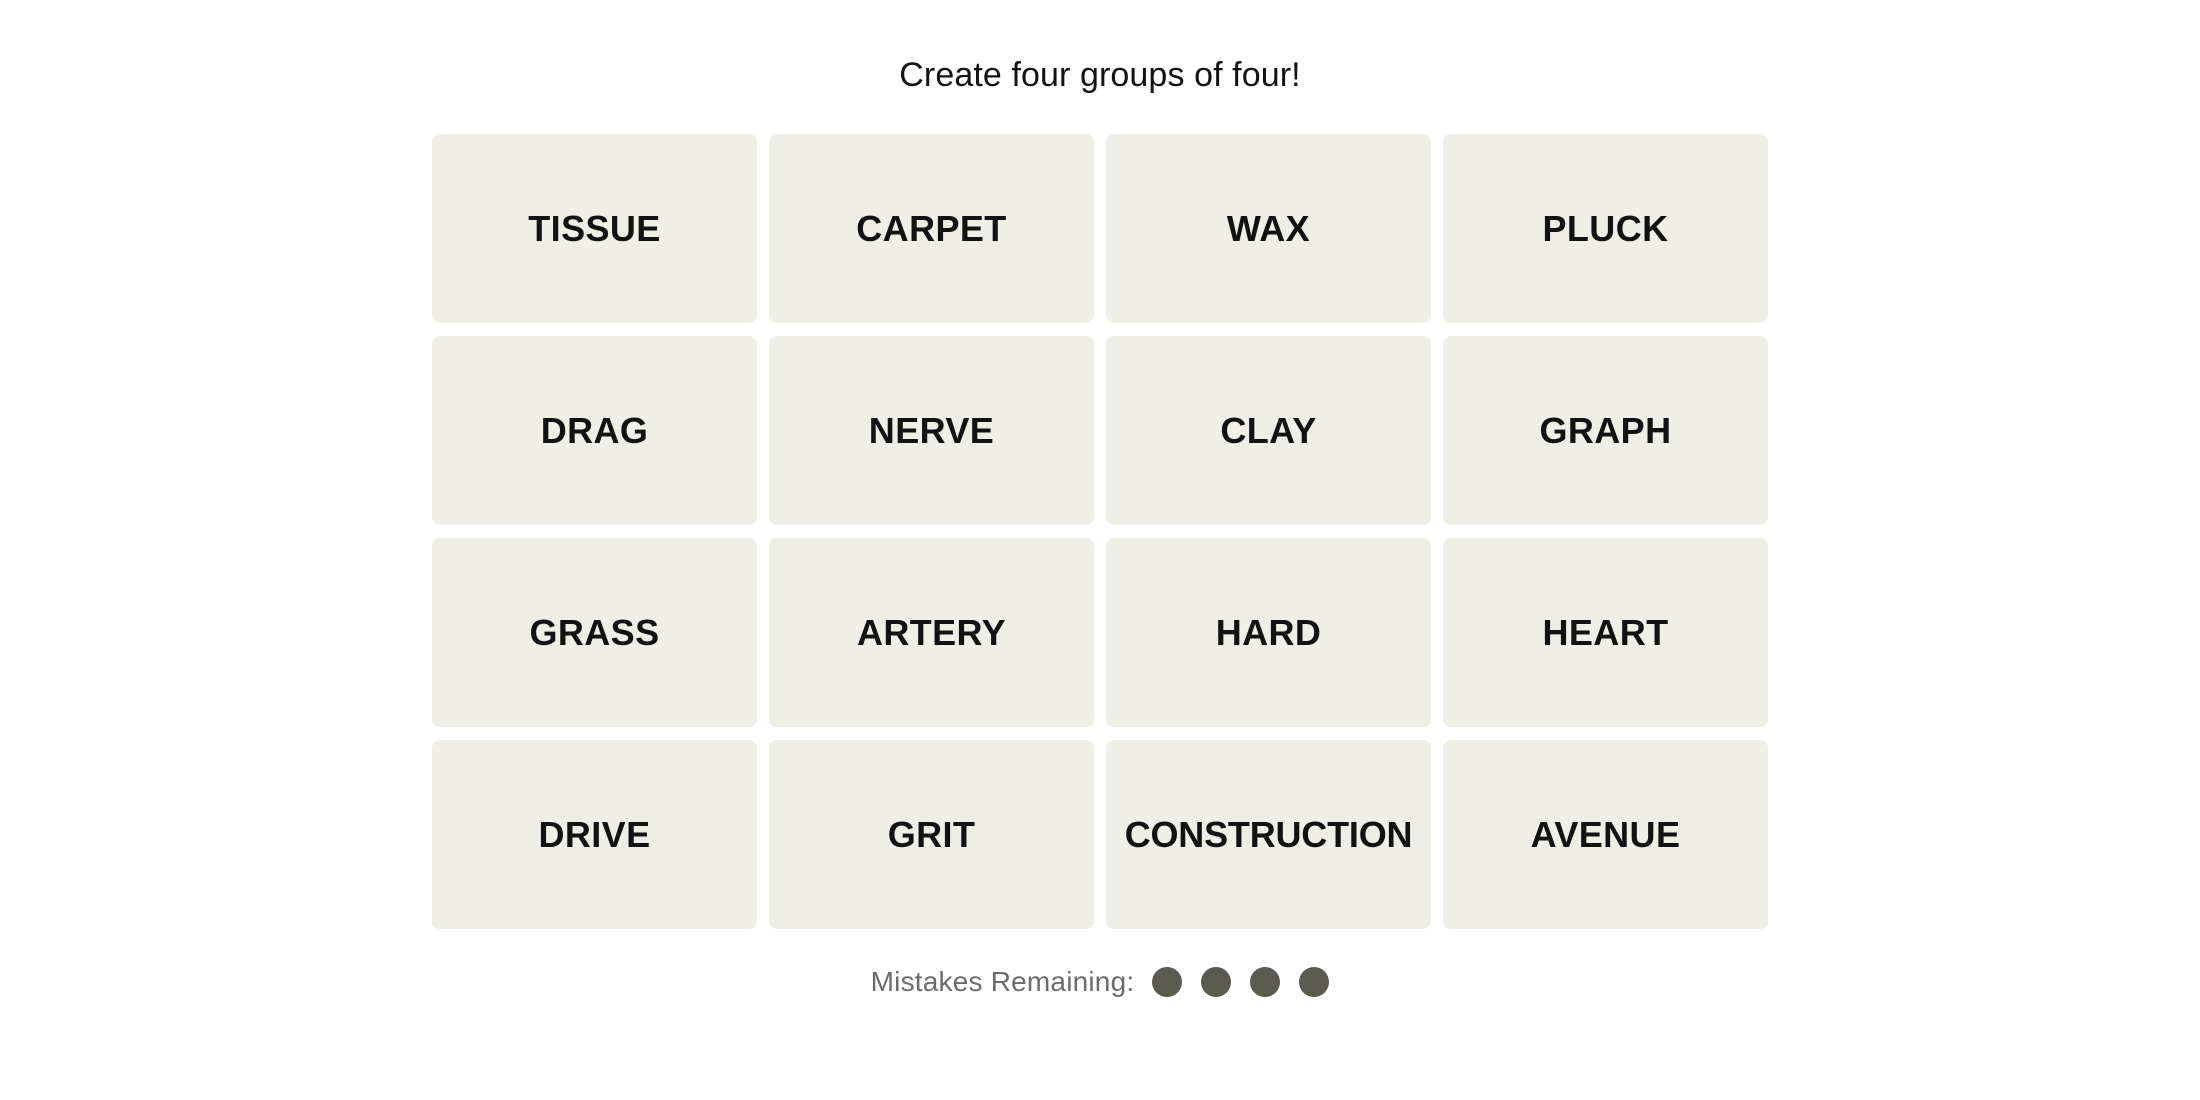 The height and width of the screenshot is (1100, 2200). What do you see at coordinates (1002, 981) in the screenshot?
I see `mistakes-remaining-label: Mistakes Remaining:` at bounding box center [1002, 981].